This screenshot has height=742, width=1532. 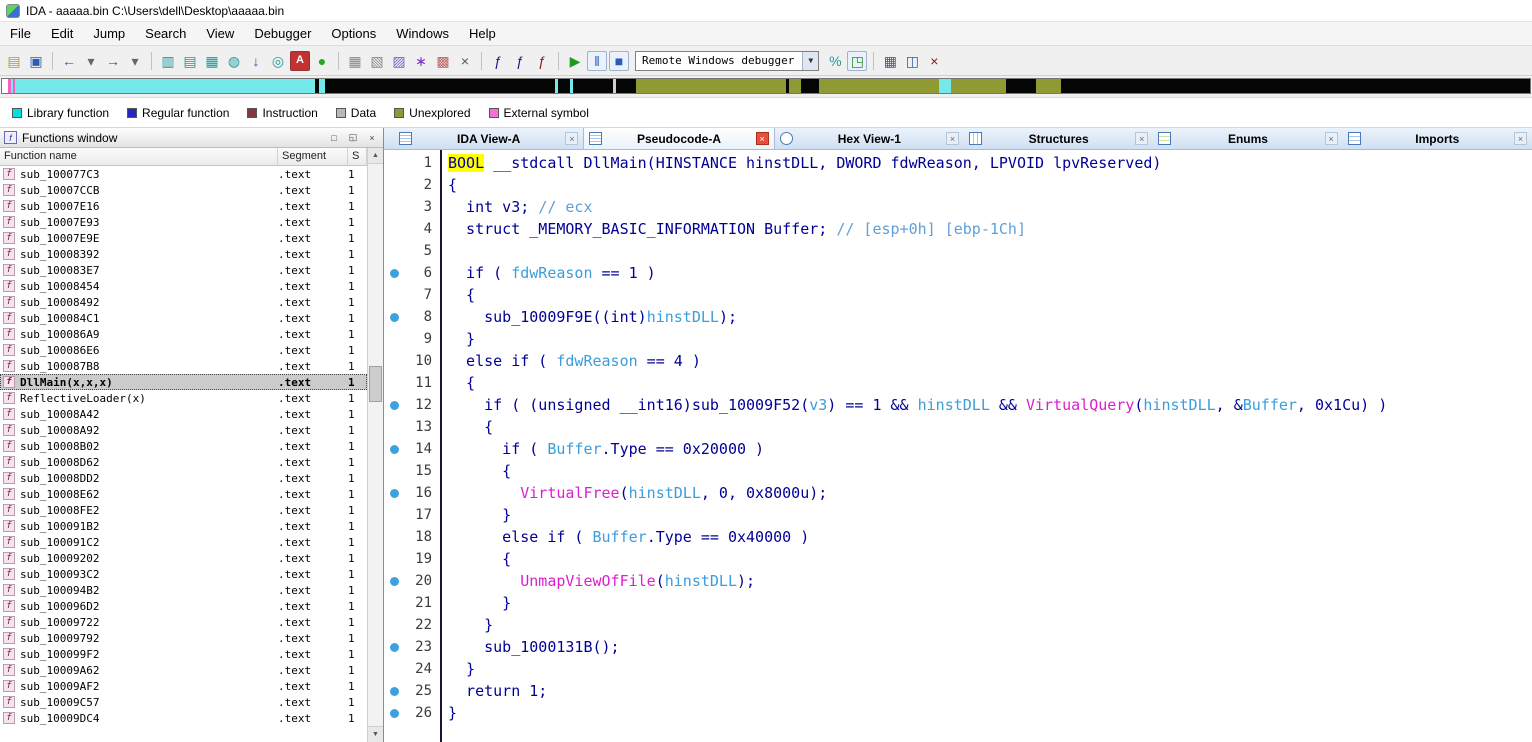 I want to click on edit-function-icon: ƒ, so click(x=520, y=61).